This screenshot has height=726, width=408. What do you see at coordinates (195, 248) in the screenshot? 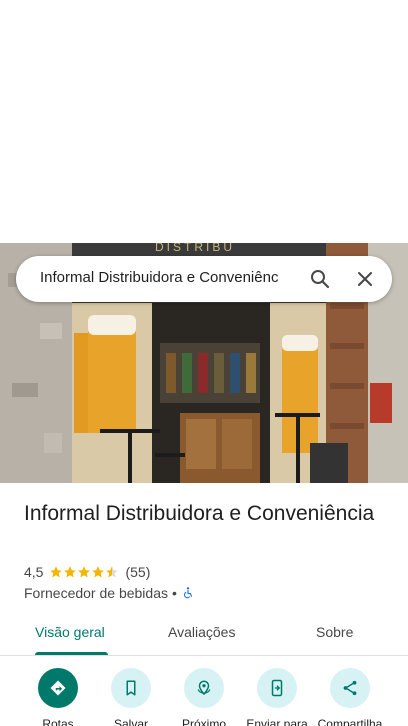
I see `photo-sign-text: DISTRIBU` at bounding box center [195, 248].